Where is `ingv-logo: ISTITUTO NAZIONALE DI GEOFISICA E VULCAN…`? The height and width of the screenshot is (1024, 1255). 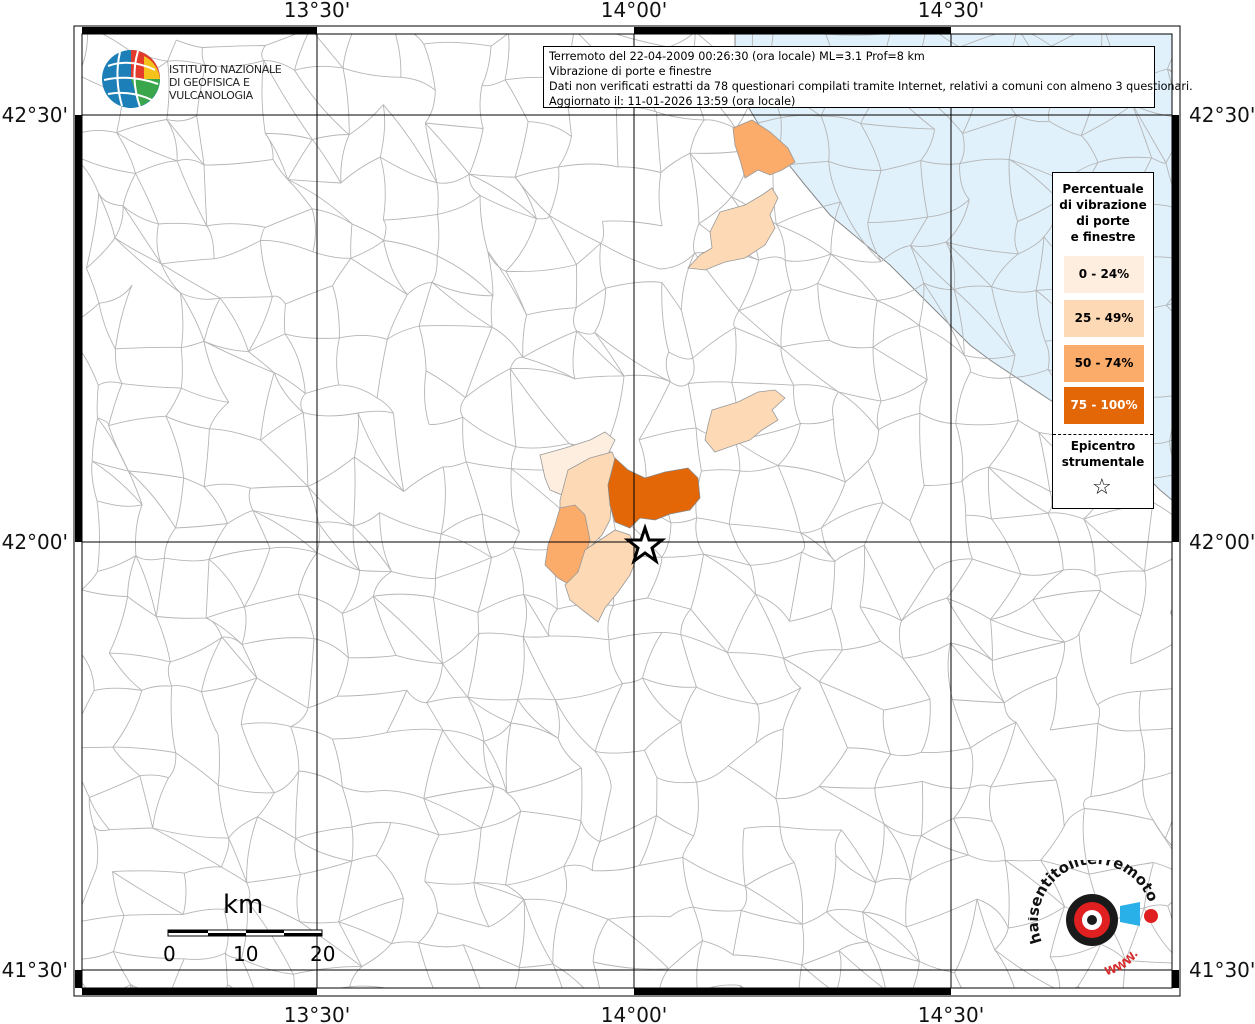
ingv-logo: ISTITUTO NAZIONALE DI GEOFISICA E VULCAN… is located at coordinates (207, 79).